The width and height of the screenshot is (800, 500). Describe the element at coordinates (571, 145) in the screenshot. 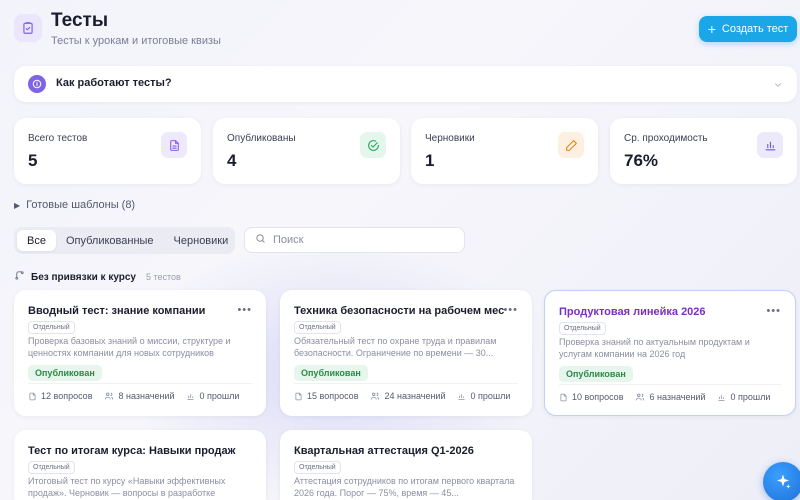

I see `pencil-icon` at that location.